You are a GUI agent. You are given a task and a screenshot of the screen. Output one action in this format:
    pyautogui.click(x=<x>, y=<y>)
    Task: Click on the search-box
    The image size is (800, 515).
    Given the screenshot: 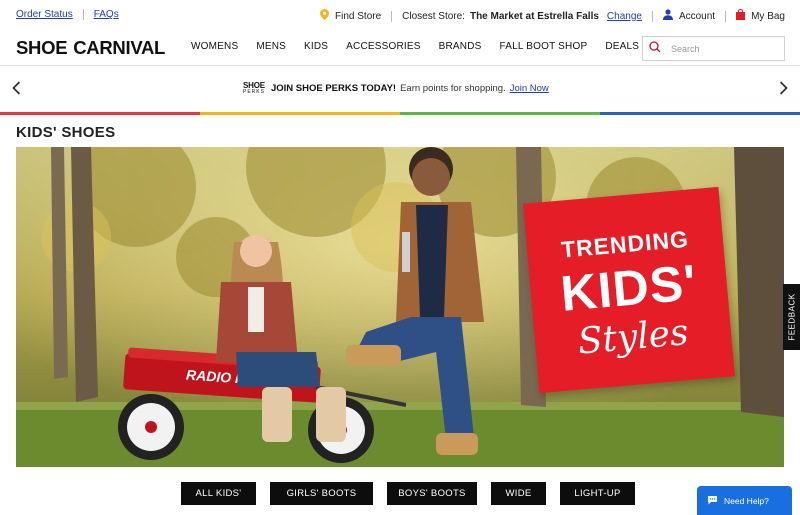 What is the action you would take?
    pyautogui.click(x=713, y=48)
    